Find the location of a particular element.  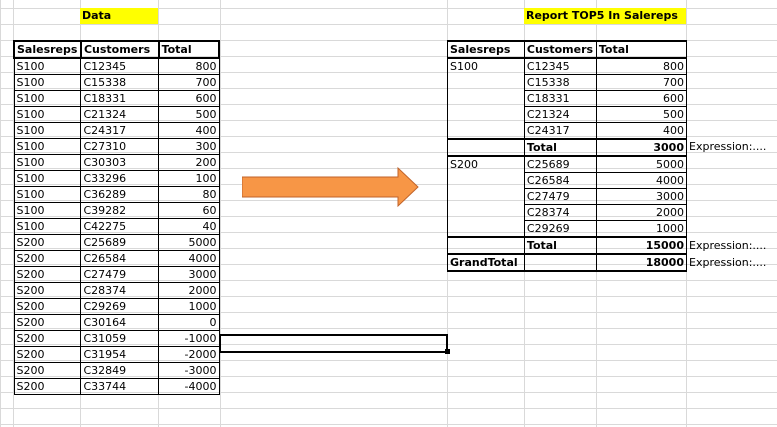

selected-cell is located at coordinates (333, 343).